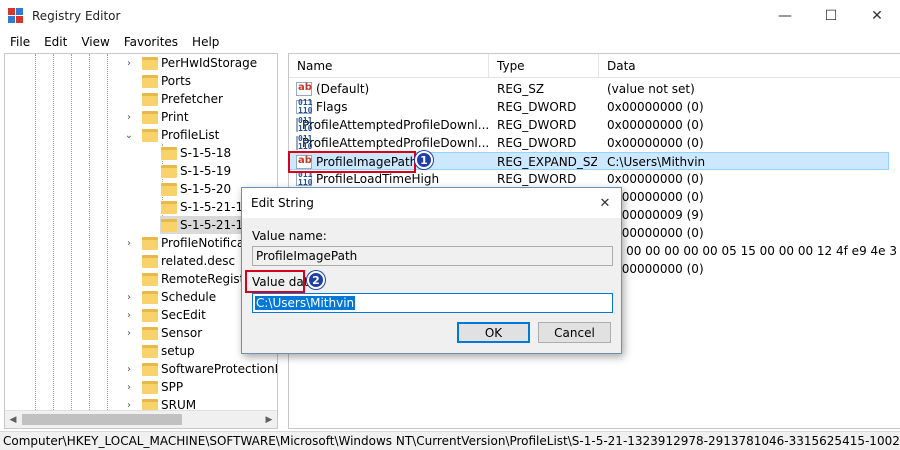 Image resolution: width=900 pixels, height=450 pixels. Describe the element at coordinates (316, 280) in the screenshot. I see `step-2-badge: 2` at that location.